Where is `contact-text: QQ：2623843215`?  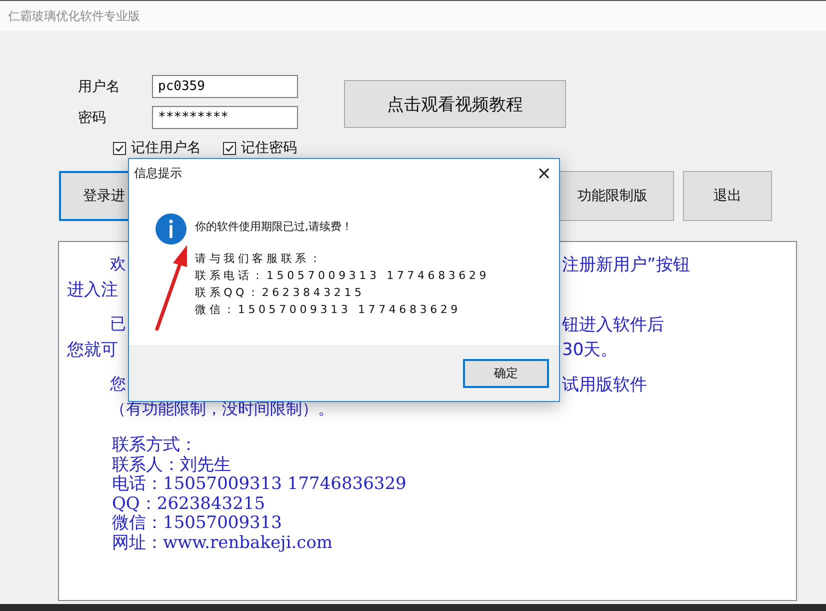 contact-text: QQ：2623843215 is located at coordinates (189, 504).